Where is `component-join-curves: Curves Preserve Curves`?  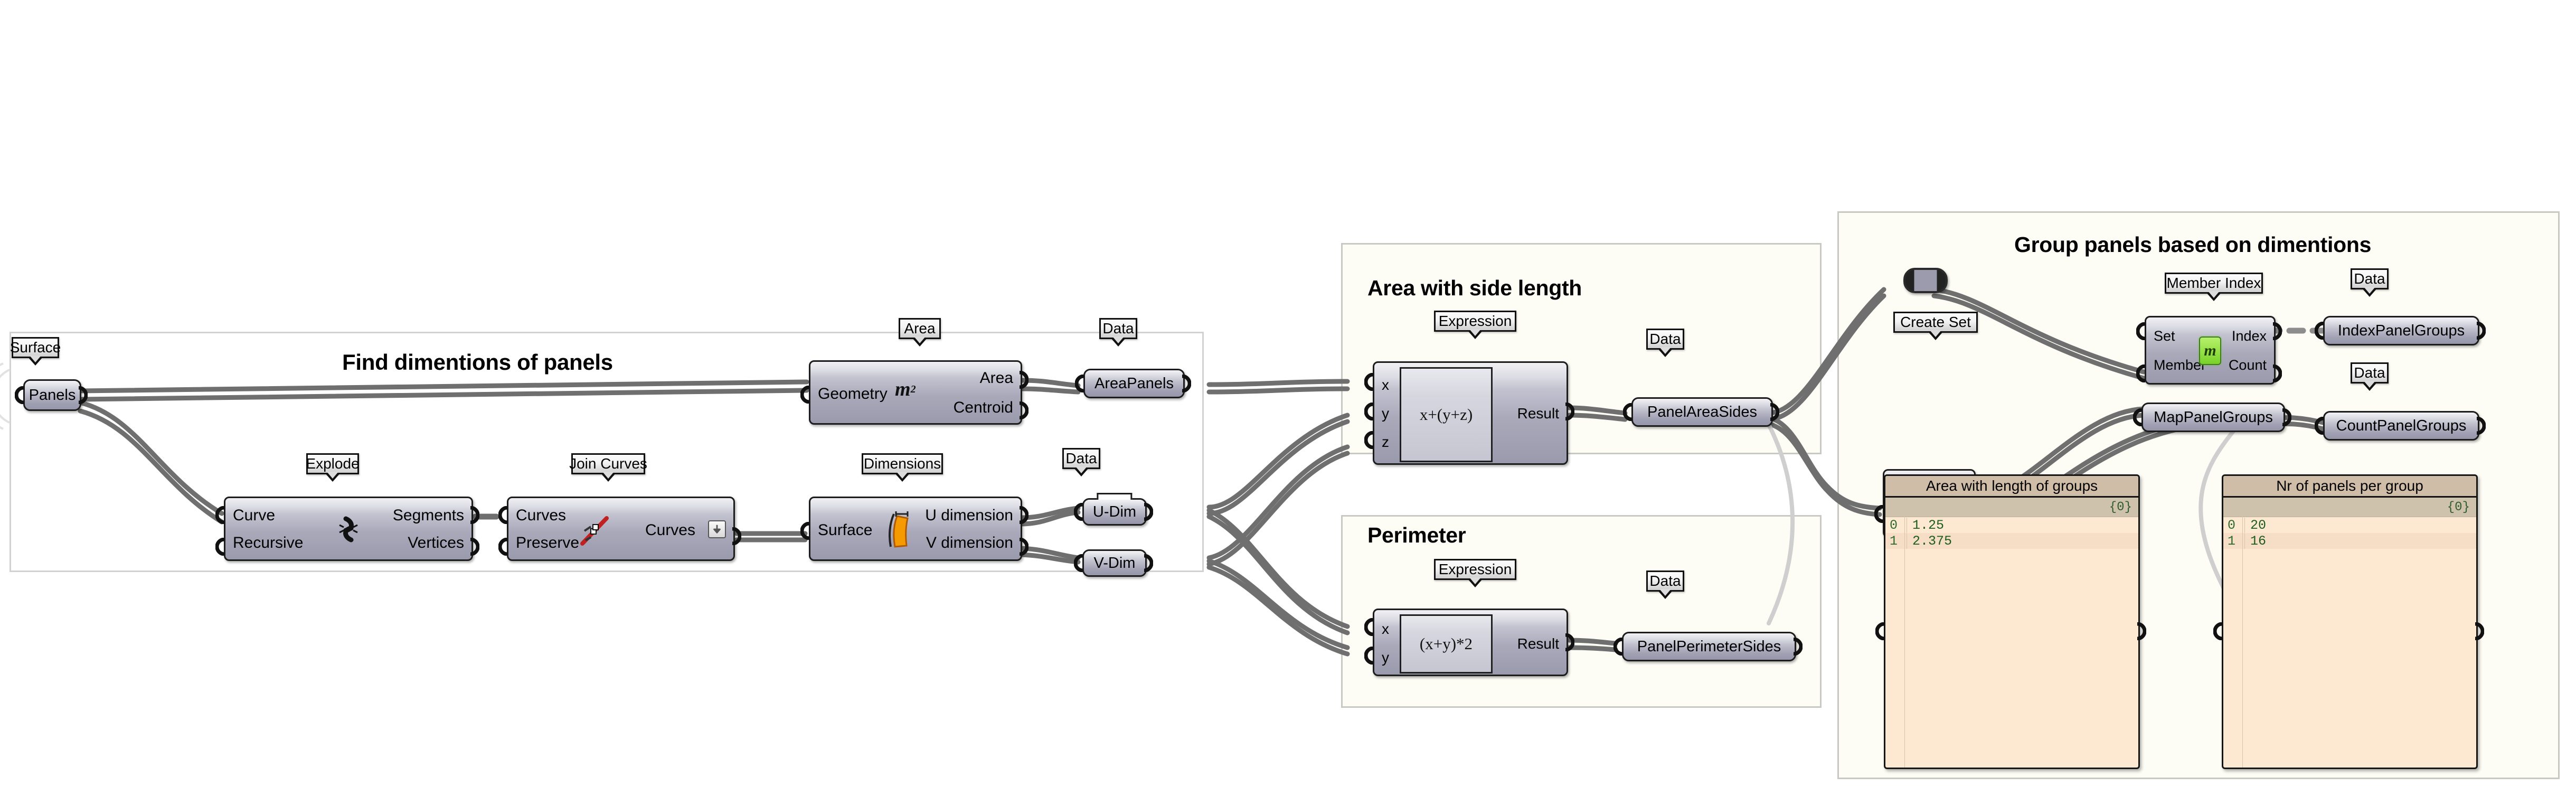
component-join-curves: Curves Preserve Curves is located at coordinates (621, 529).